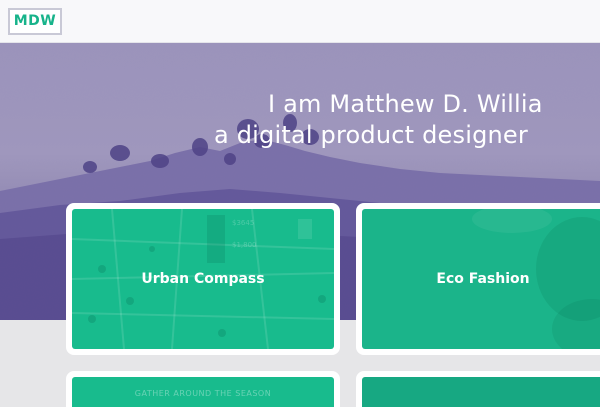 Image resolution: width=600 pixels, height=407 pixels. Describe the element at coordinates (244, 245) in the screenshot. I see `map-price-label-2: $1,800` at that location.